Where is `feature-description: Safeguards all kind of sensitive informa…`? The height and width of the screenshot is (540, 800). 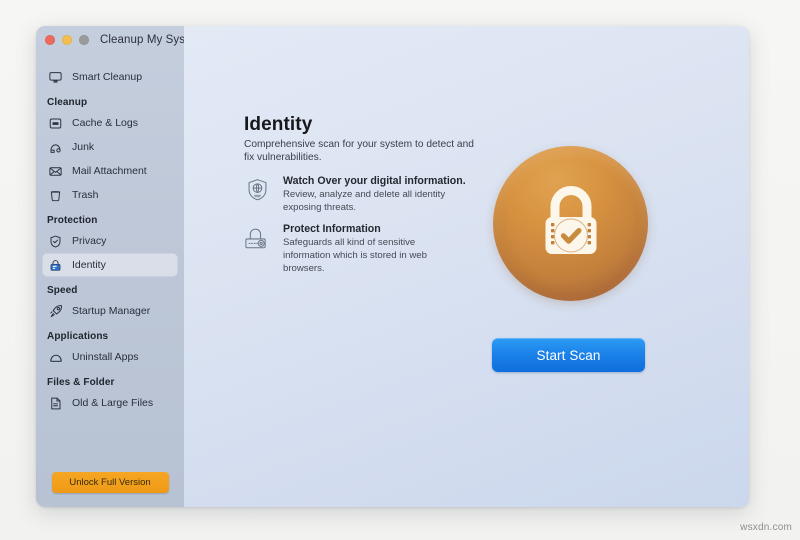 feature-description: Safeguards all kind of sensitive informa… is located at coordinates (355, 255).